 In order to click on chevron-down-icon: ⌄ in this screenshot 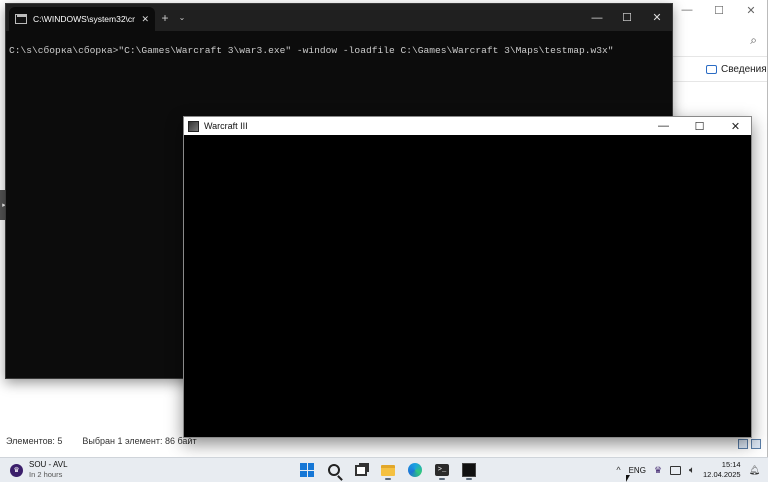, I will do `click(182, 17)`.